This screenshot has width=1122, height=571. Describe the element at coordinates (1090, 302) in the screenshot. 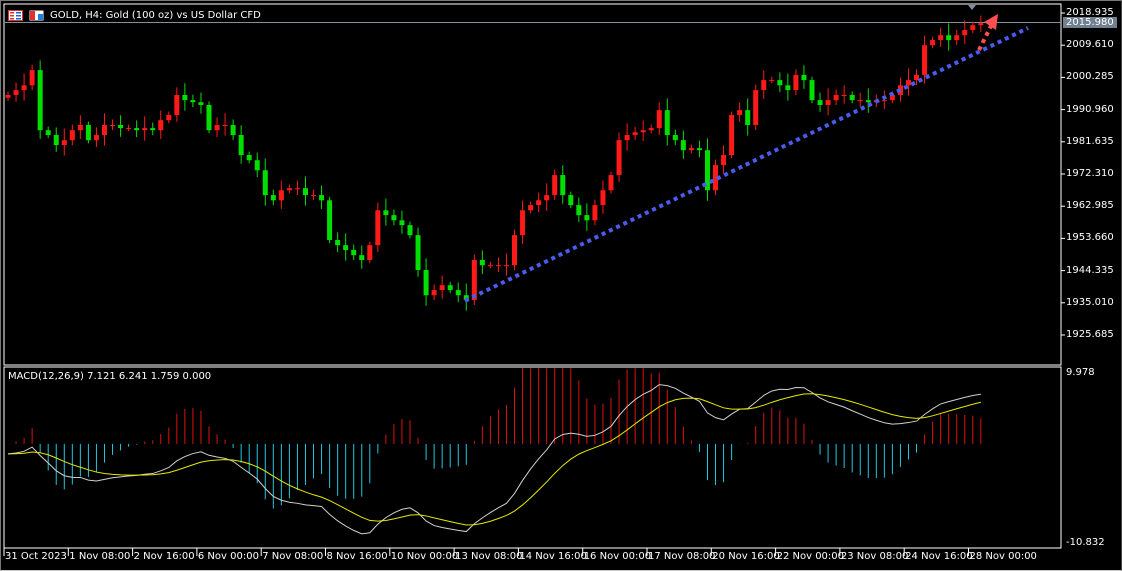

I see `price-axis-label: 1935.010` at that location.